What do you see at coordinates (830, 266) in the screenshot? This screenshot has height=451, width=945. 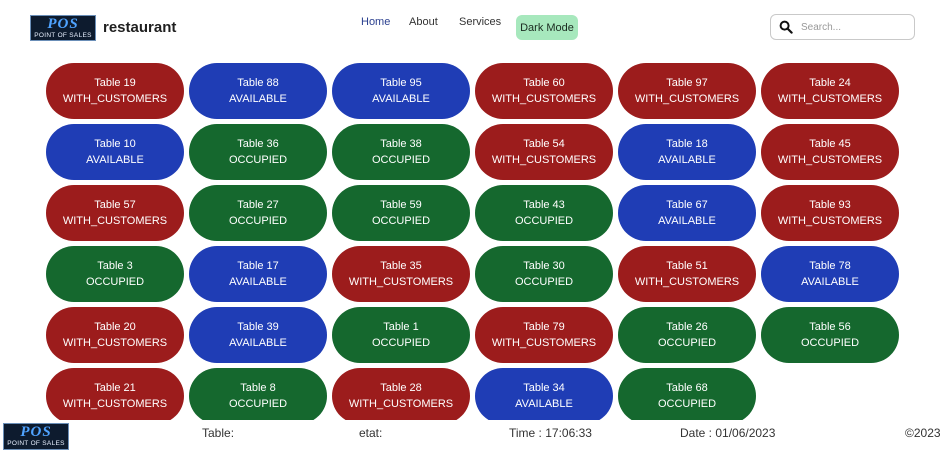 I see `table-name: Table 78` at bounding box center [830, 266].